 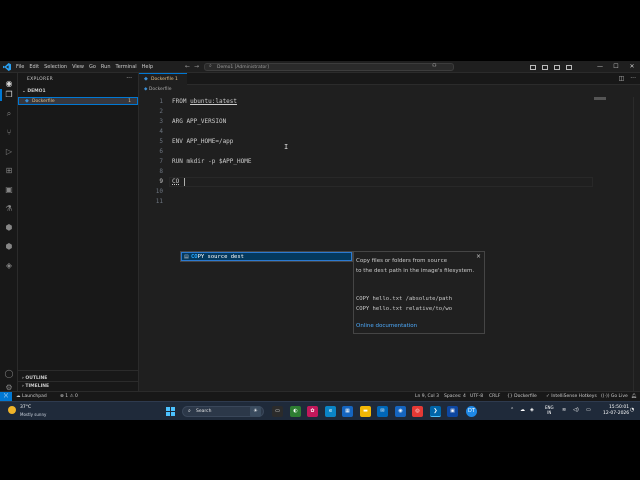 I want to click on microsoft-store-icon: ▦, so click(x=347, y=411).